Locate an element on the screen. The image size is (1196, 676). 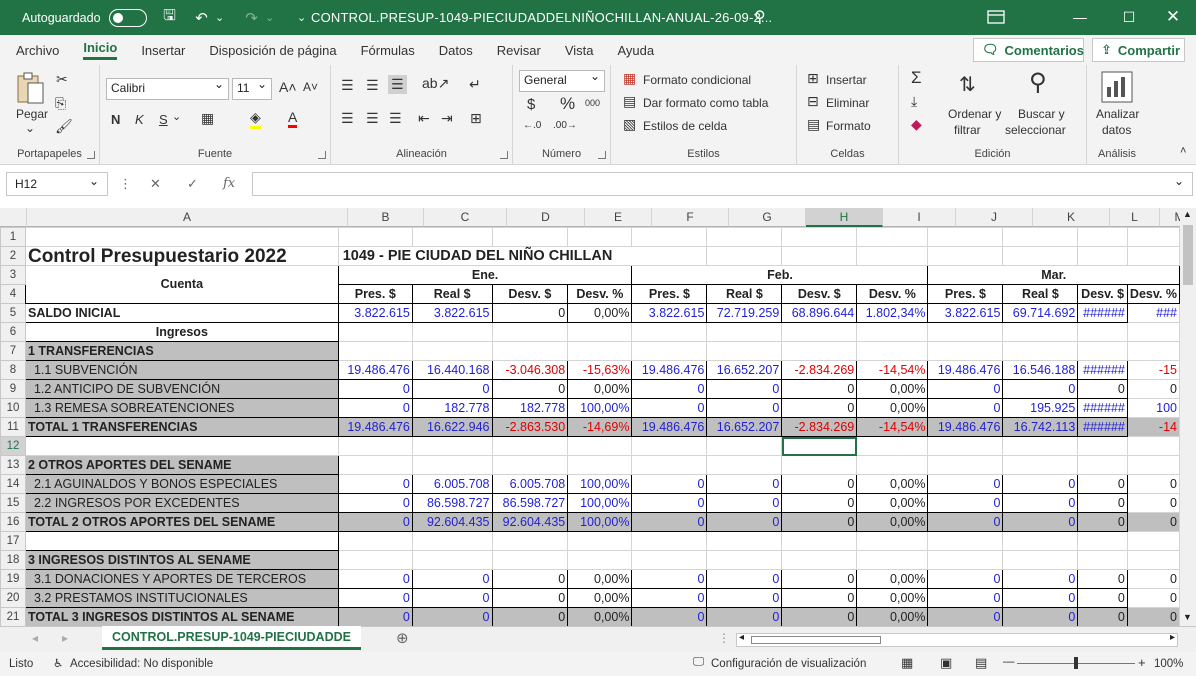
search-icon: ⚲ is located at coordinates (760, 17).